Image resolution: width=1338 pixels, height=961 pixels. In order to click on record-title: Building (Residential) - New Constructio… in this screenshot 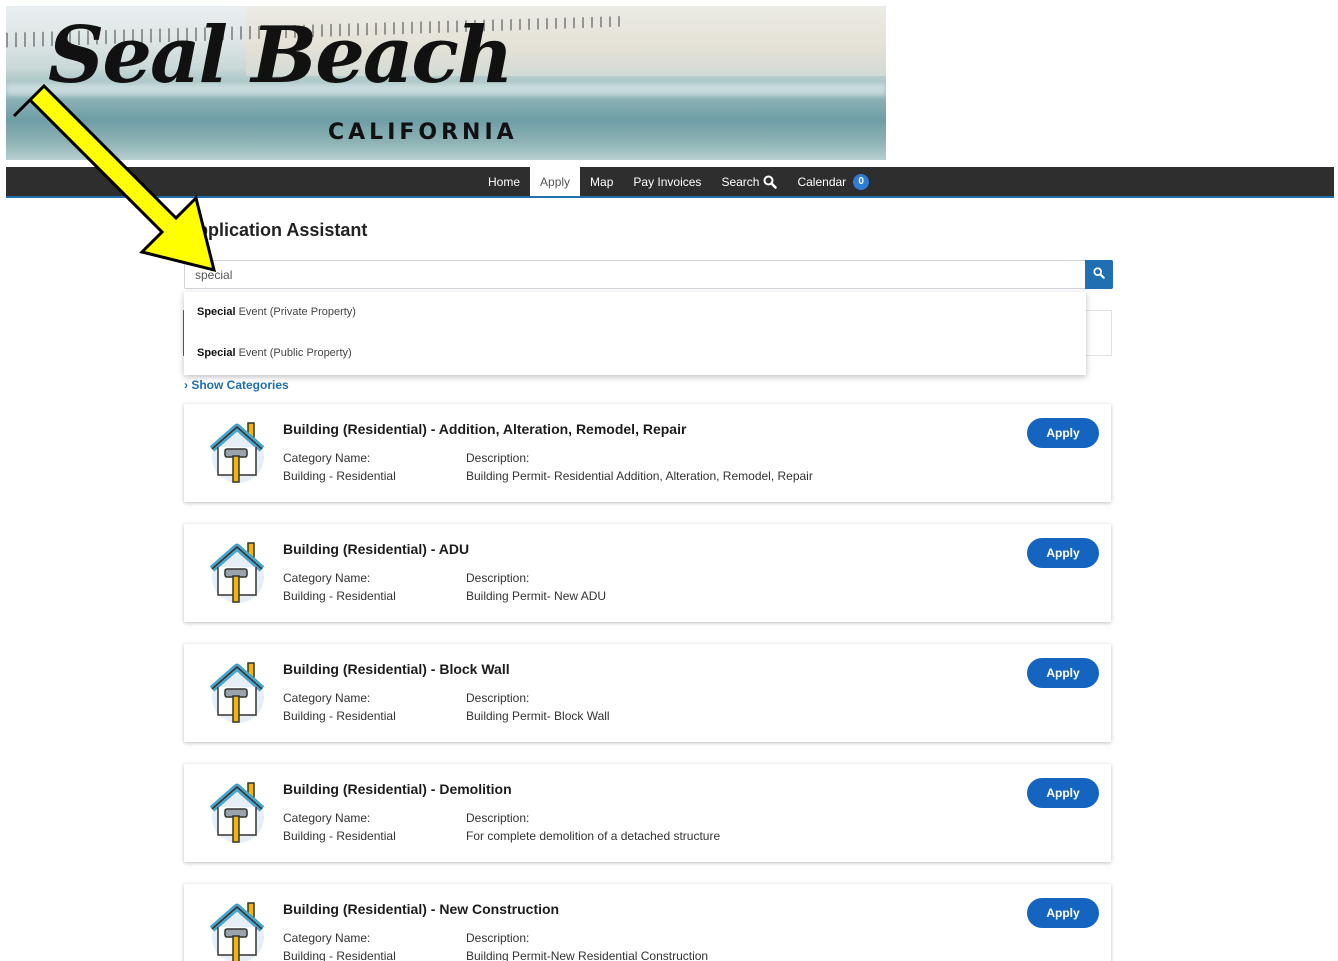, I will do `click(421, 909)`.